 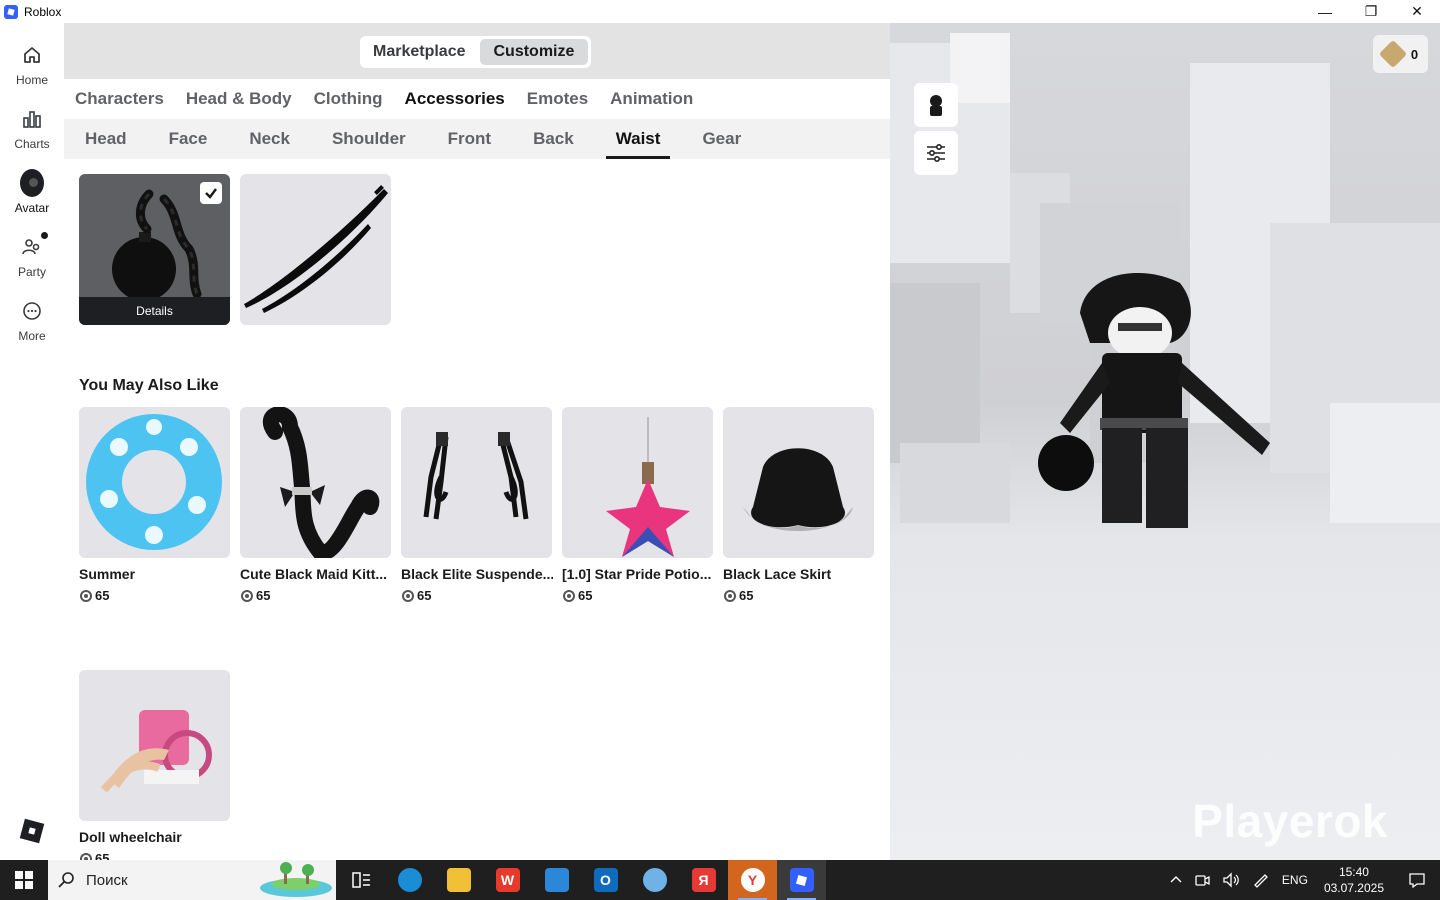 I want to click on taskbar-app-paint, so click(x=654, y=880).